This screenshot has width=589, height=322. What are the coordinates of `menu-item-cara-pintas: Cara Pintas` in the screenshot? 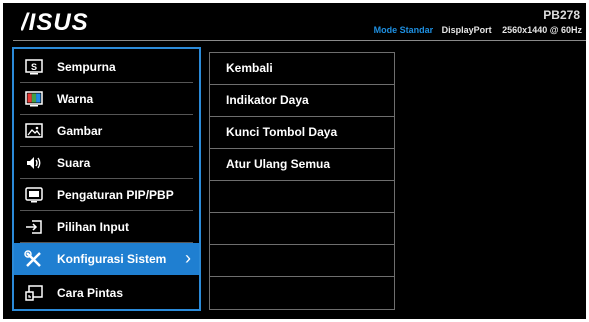 It's located at (106, 293).